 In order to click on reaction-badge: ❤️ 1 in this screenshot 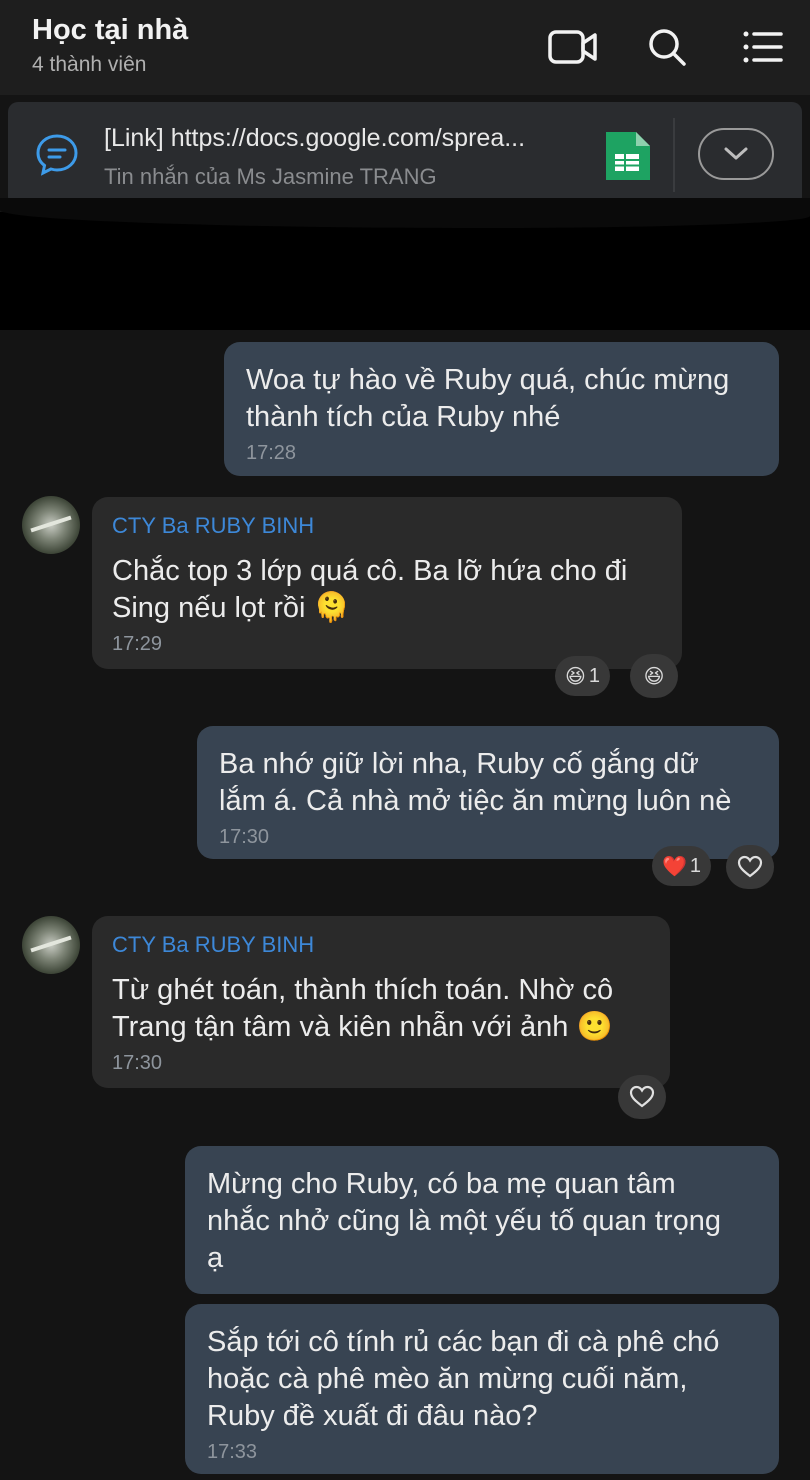, I will do `click(682, 866)`.